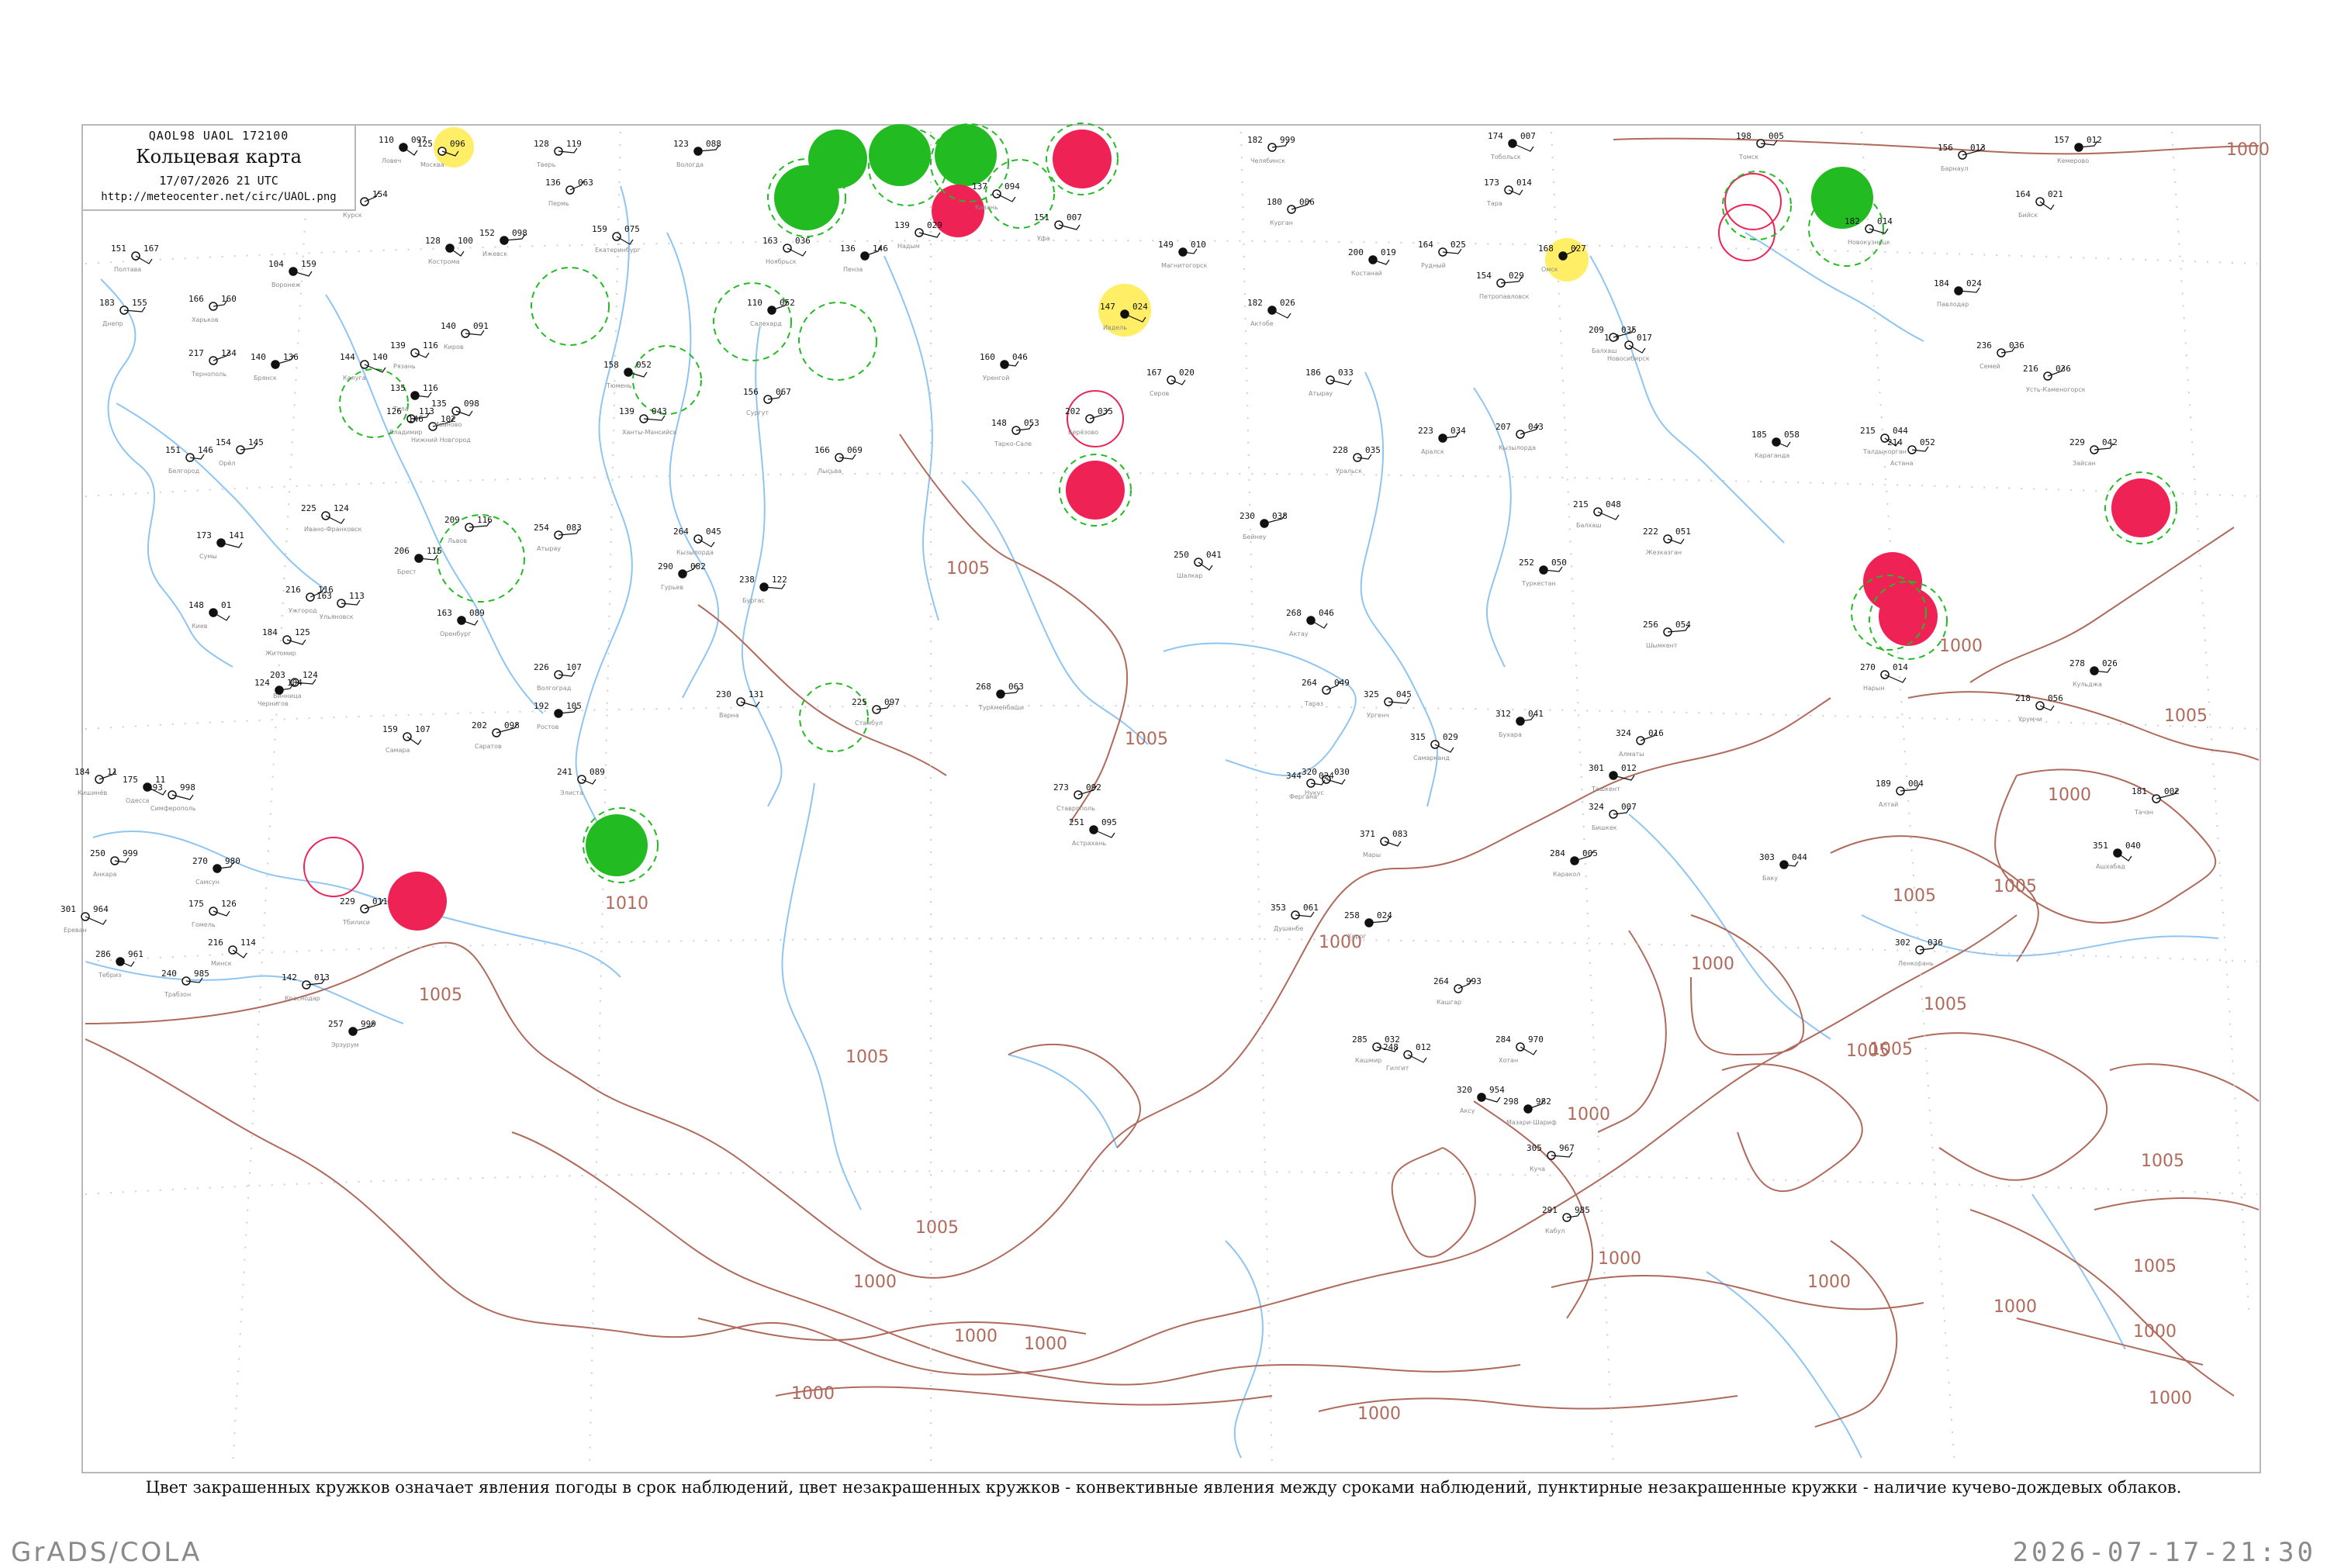  Describe the element at coordinates (876, 712) in the screenshot. I see `station-plot: 225 097 Стамбул` at that location.